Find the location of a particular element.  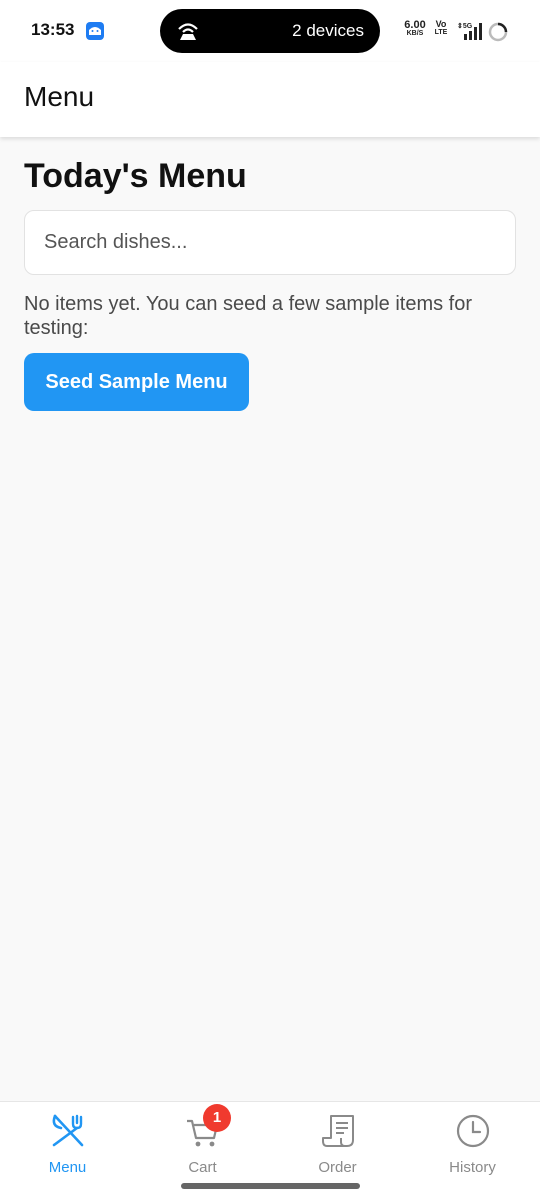

app-bar-title: Menu is located at coordinates (59, 96).